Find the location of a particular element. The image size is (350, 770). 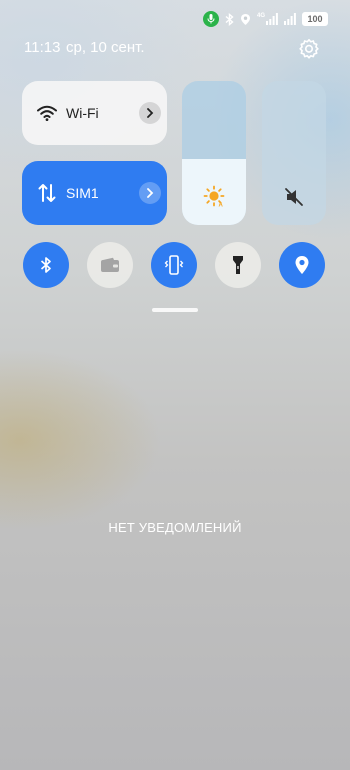

signal-bars-icon is located at coordinates (272, 19).